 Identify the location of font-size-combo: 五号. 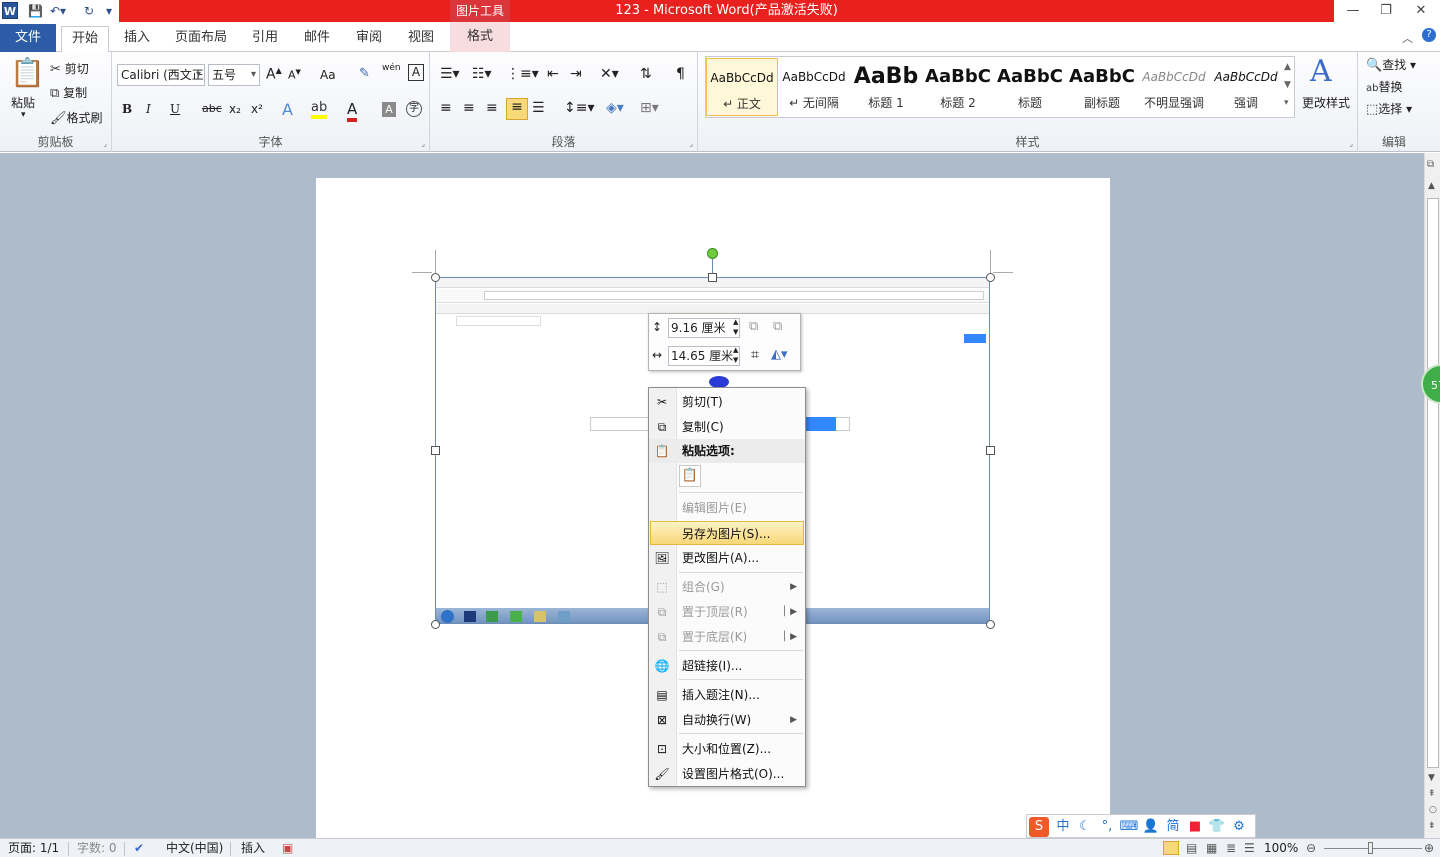
(234, 75).